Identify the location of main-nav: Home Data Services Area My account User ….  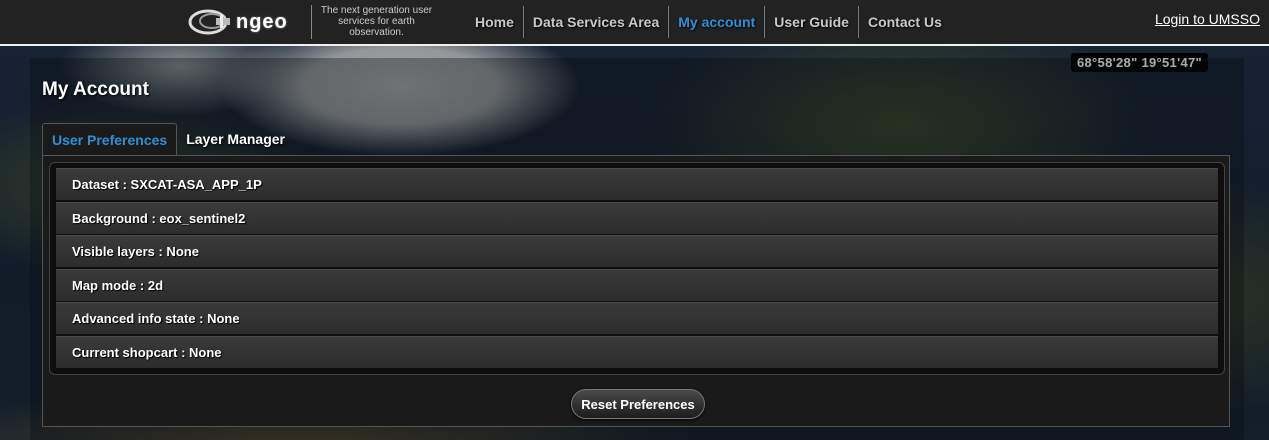
(708, 22).